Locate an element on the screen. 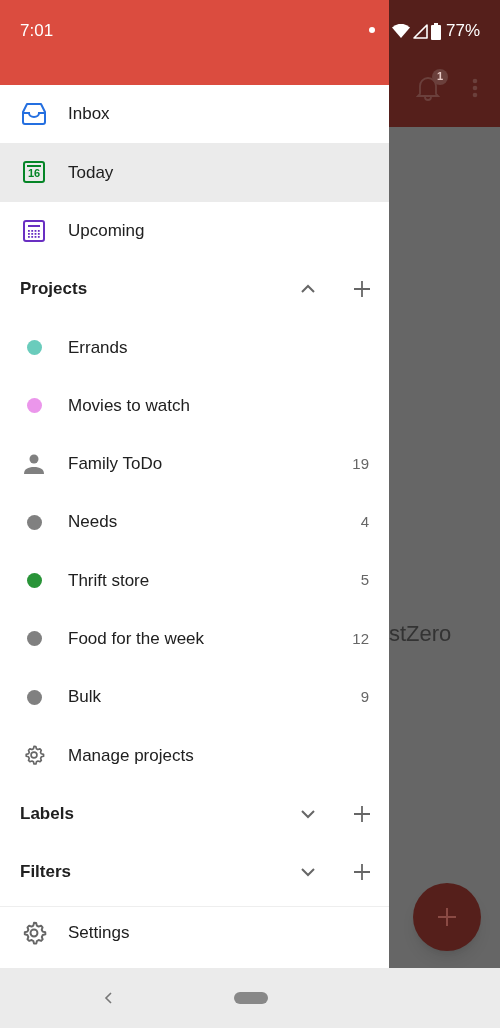 The image size is (500, 1028). project-item: Movies to watch is located at coordinates (194, 405).